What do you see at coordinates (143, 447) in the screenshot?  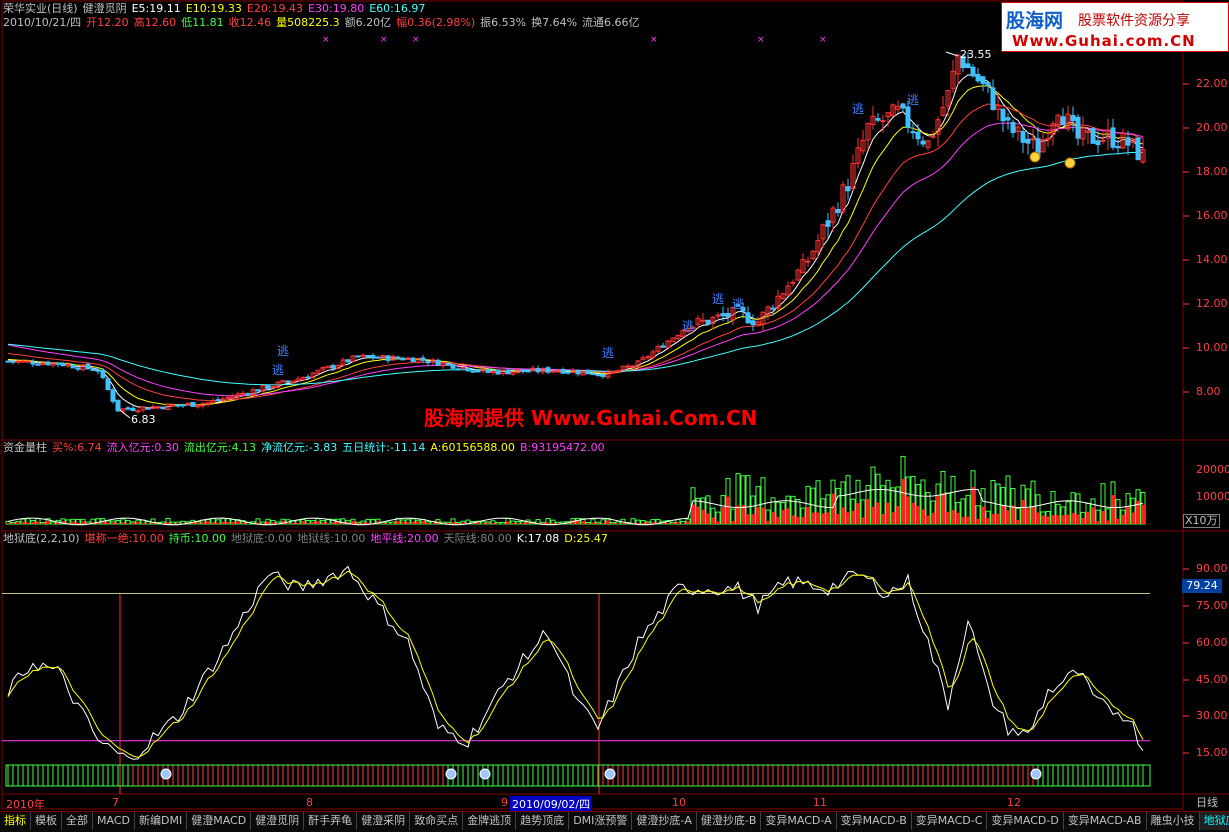 I see `volume-header-item: 流入亿元:0.30` at bounding box center [143, 447].